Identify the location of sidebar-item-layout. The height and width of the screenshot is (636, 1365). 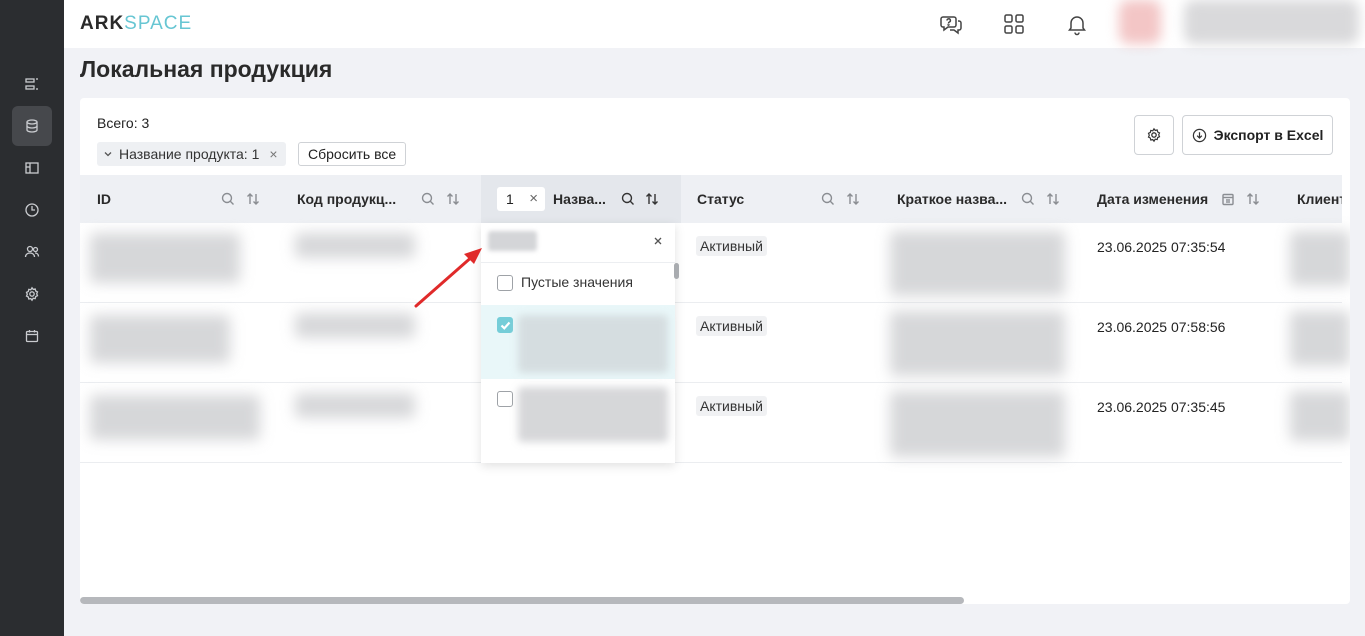
(32, 168).